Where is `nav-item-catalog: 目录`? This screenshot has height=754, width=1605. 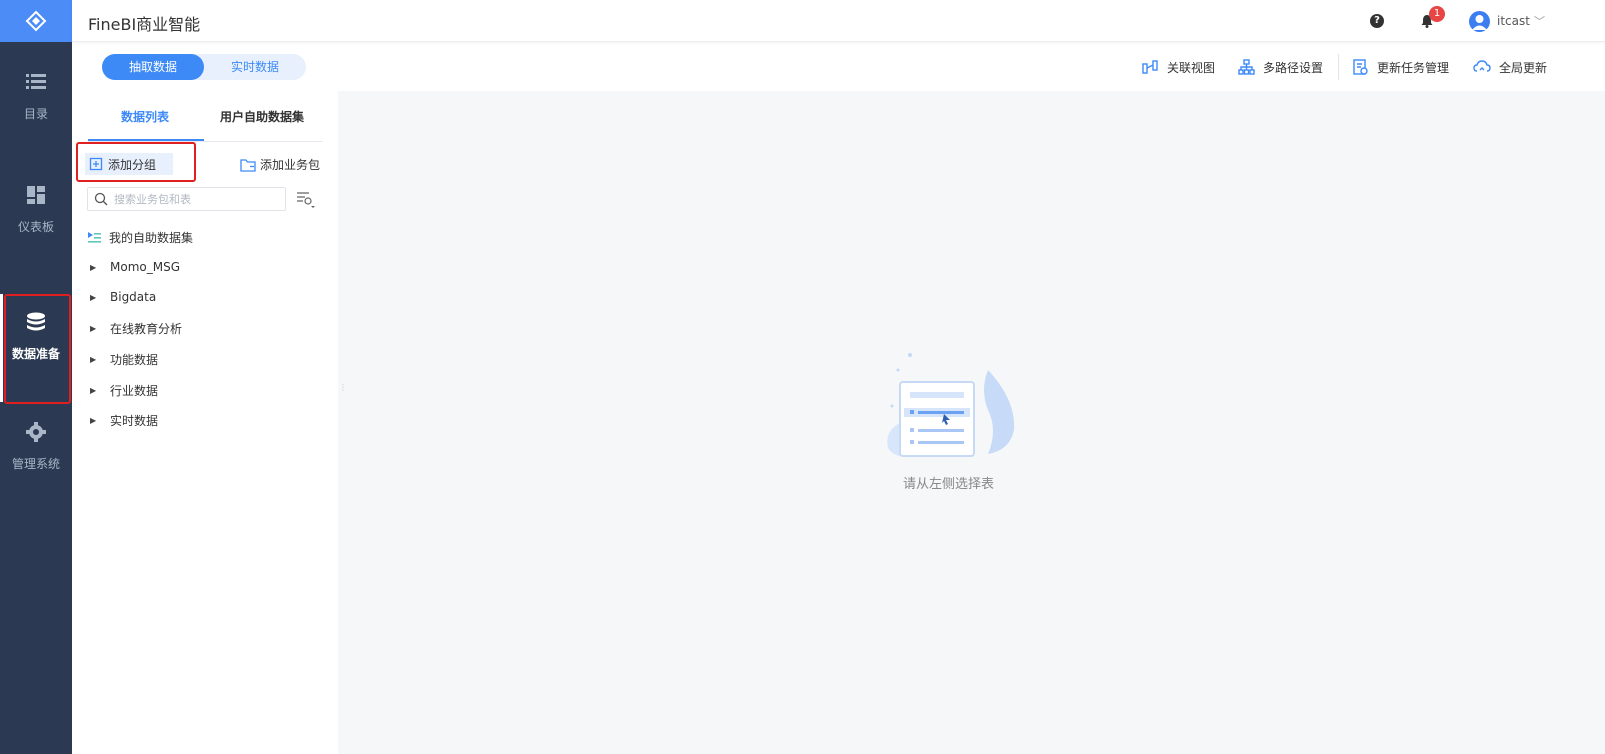 nav-item-catalog: 目录 is located at coordinates (36, 96).